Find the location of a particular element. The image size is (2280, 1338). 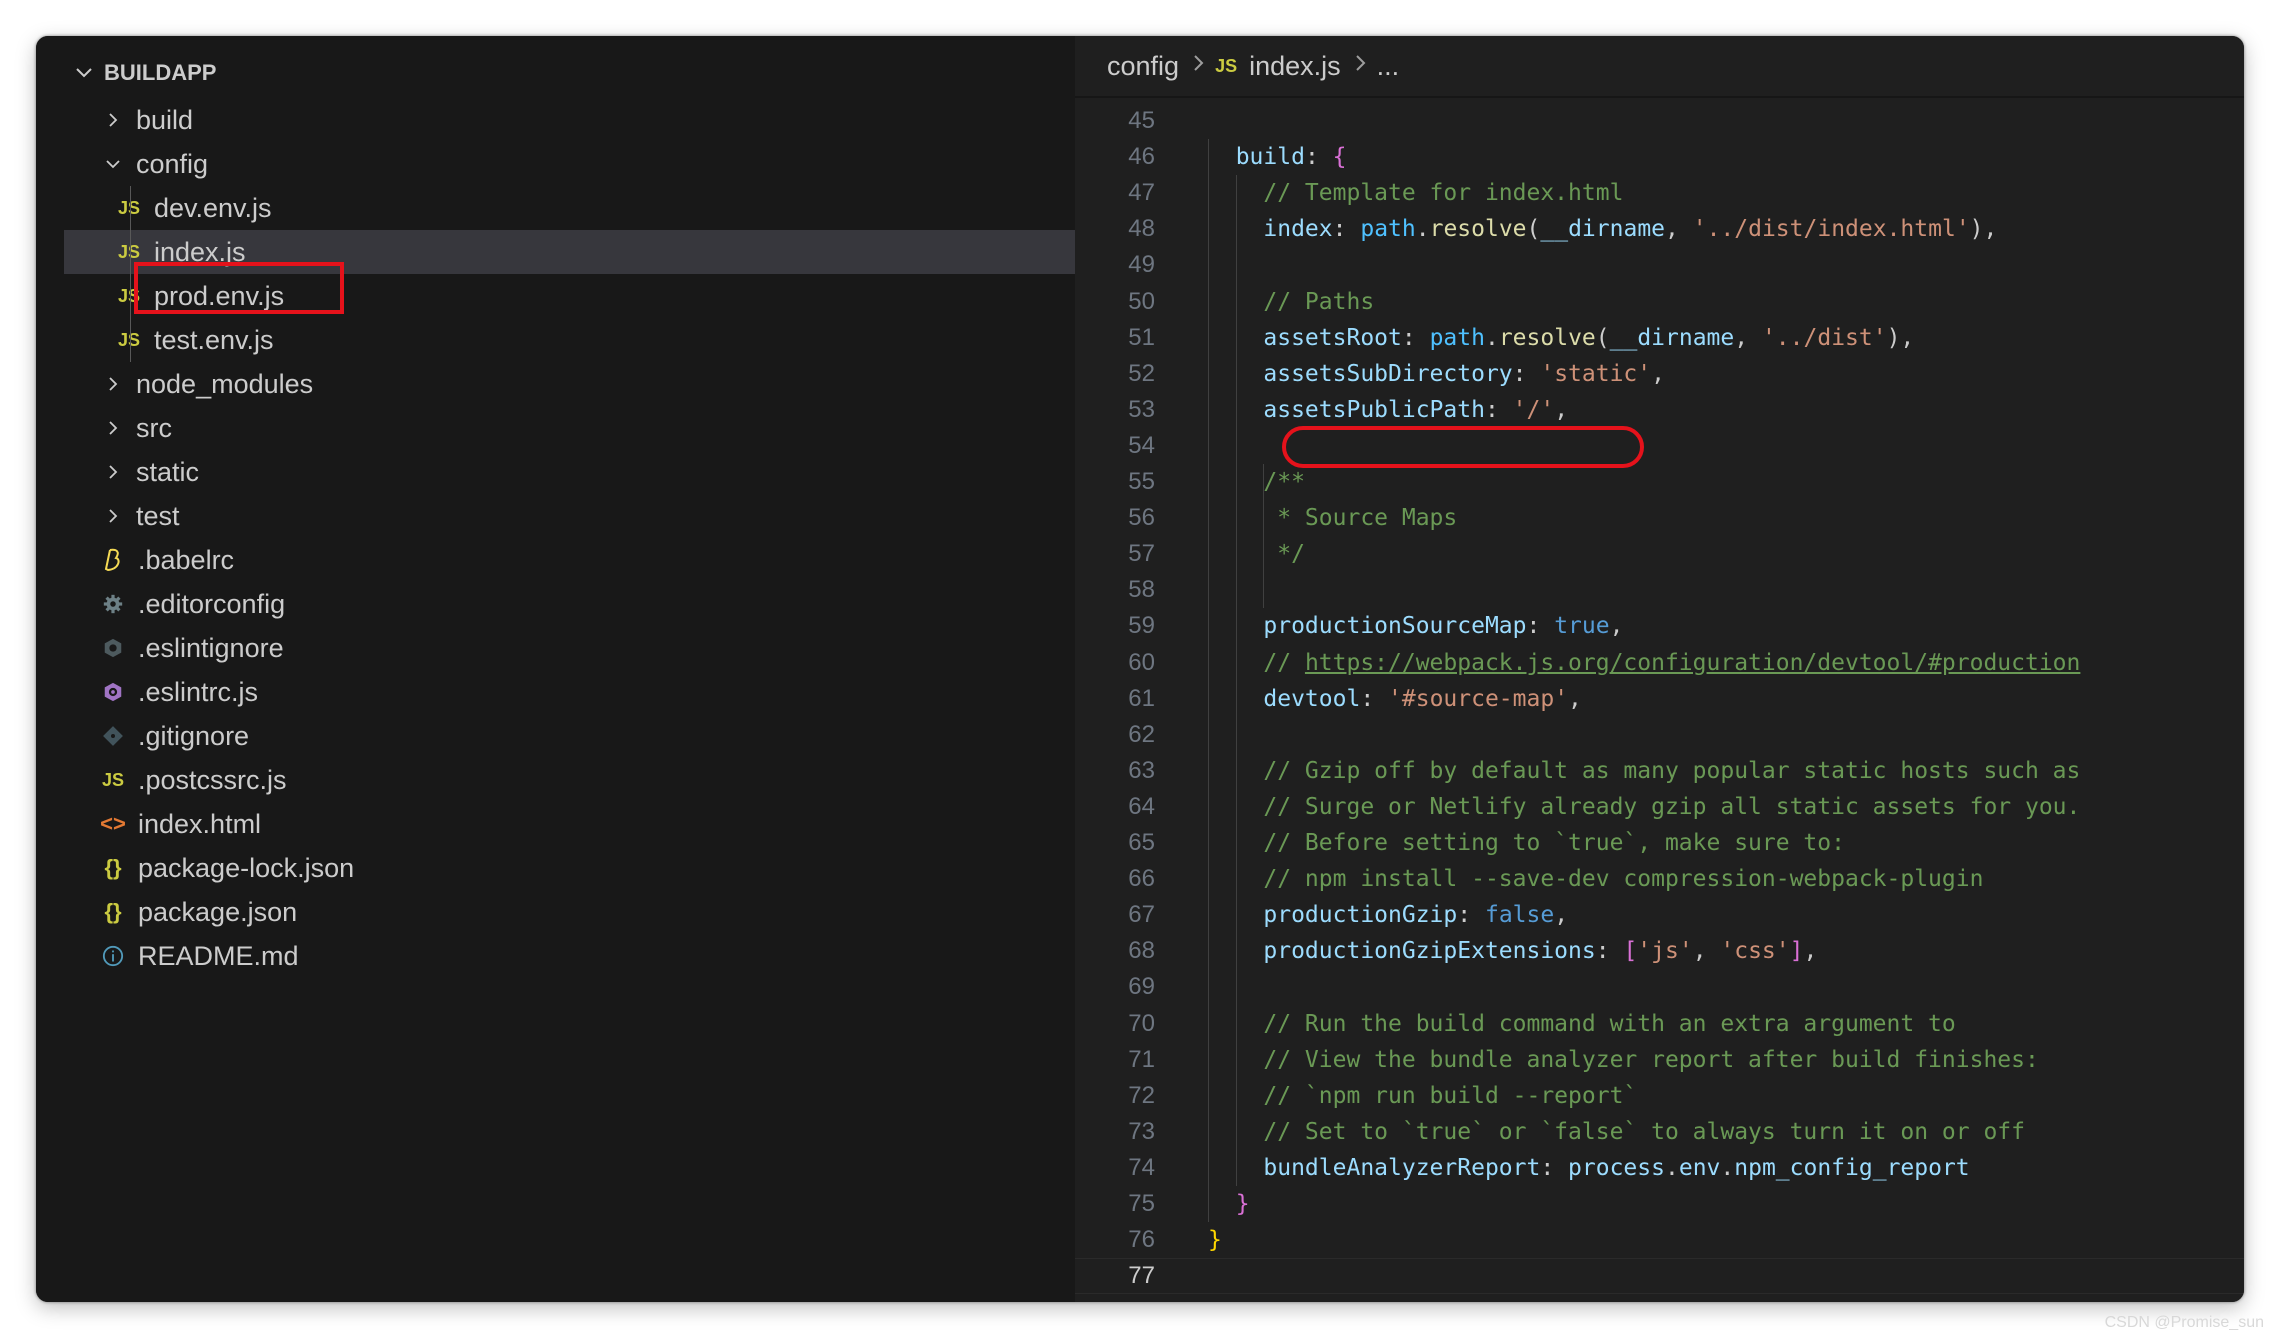

line-number: 73 is located at coordinates (1141, 1131).